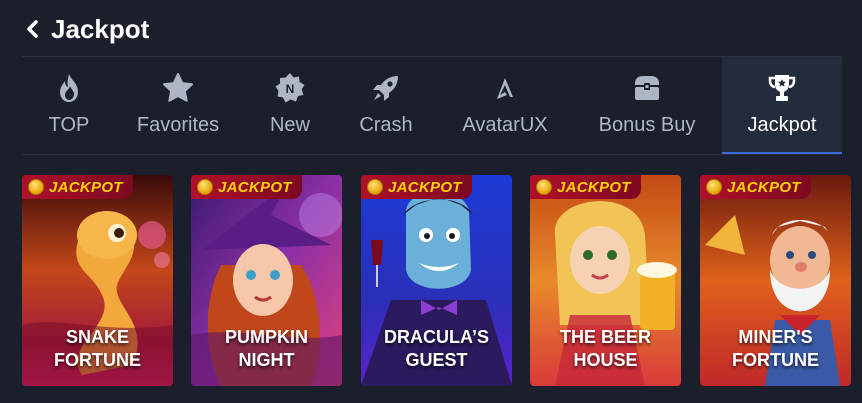 The width and height of the screenshot is (862, 403). What do you see at coordinates (605, 280) in the screenshot?
I see `game-card-the-beer-house: JACKPOT THE BEER HOUSE` at bounding box center [605, 280].